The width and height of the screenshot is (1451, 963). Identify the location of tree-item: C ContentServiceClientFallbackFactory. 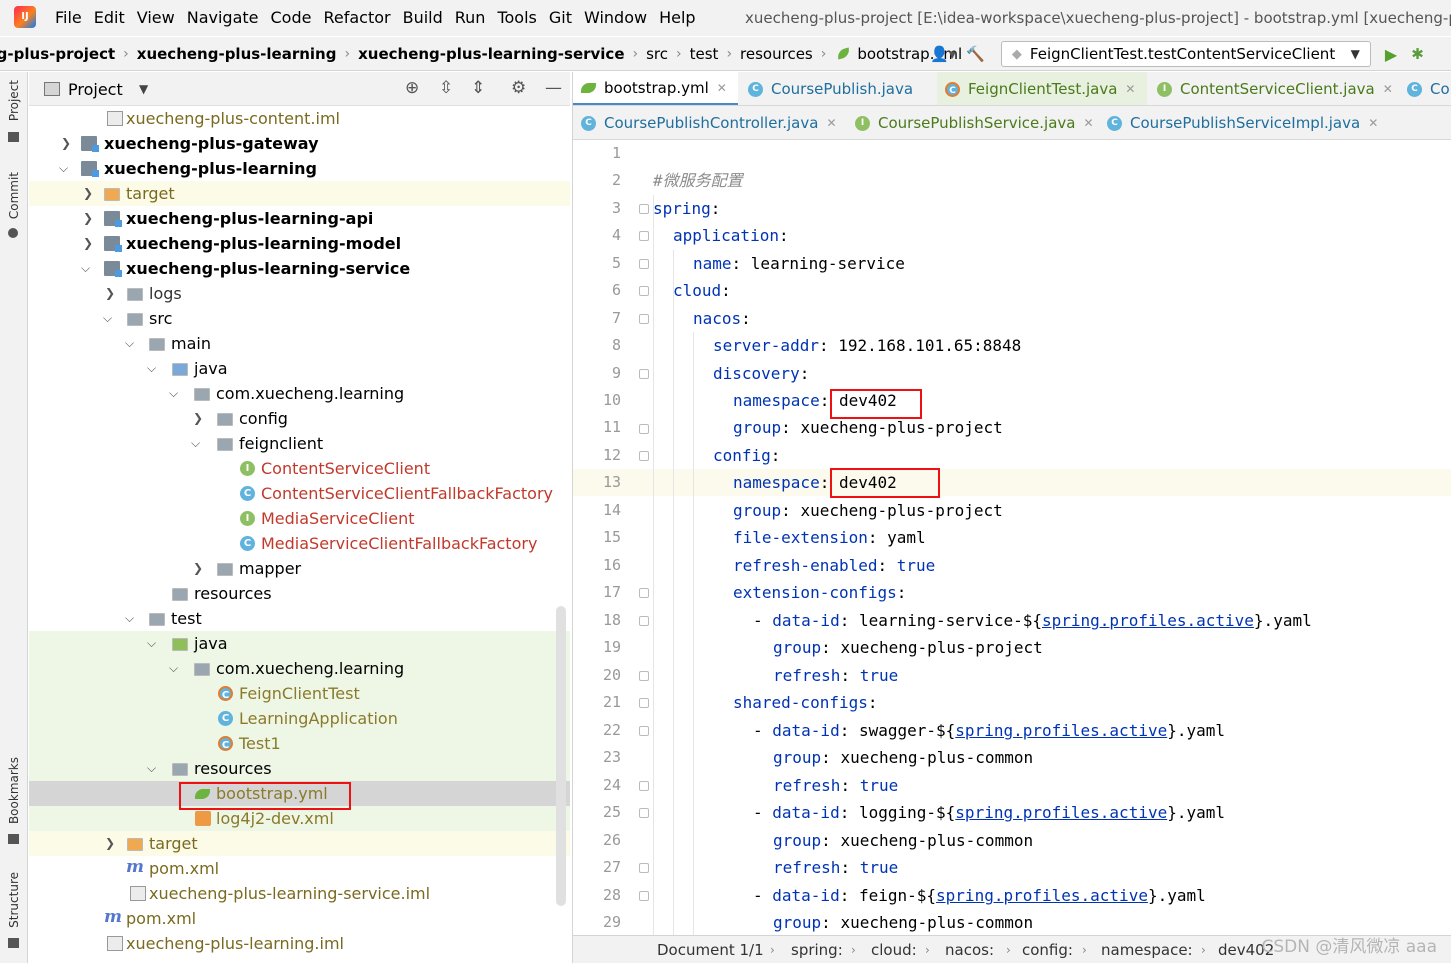
(299, 493).